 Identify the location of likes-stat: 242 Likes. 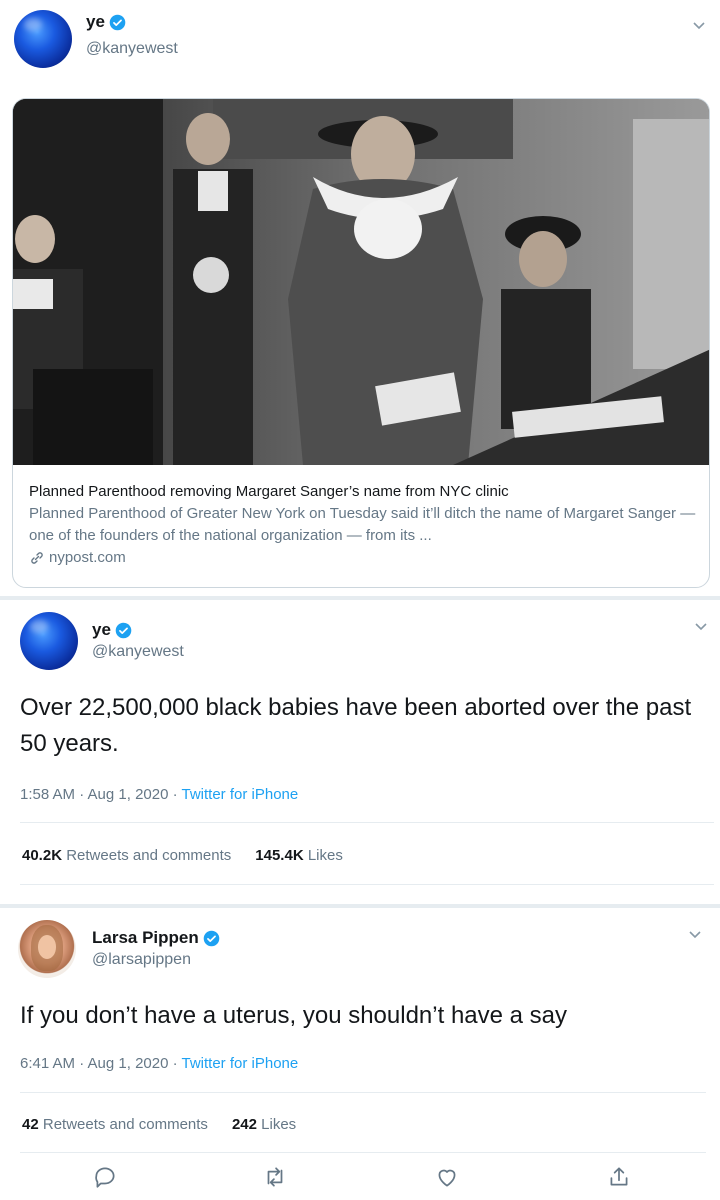
(264, 1124).